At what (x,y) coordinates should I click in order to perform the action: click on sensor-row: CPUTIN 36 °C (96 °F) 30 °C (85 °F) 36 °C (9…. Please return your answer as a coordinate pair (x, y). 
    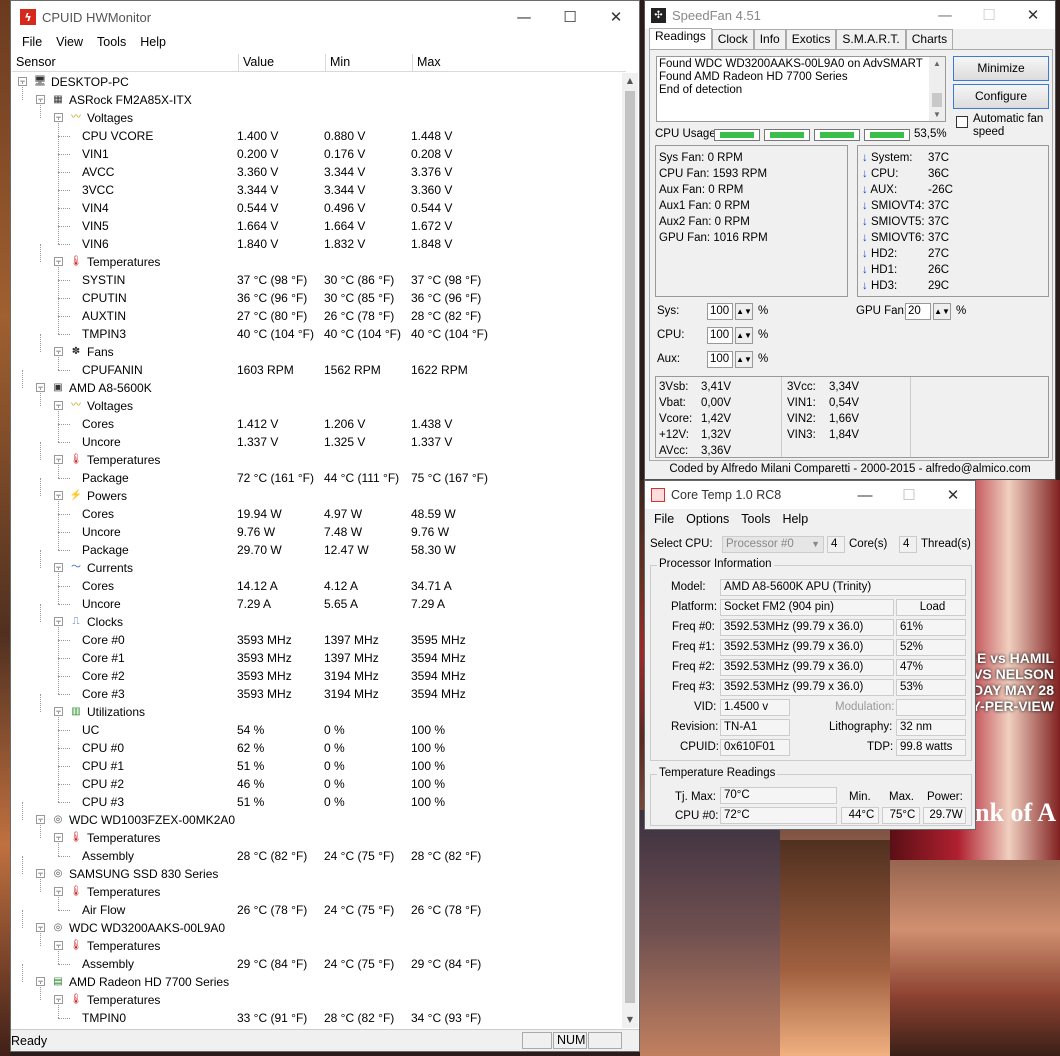
    Looking at the image, I should click on (318, 298).